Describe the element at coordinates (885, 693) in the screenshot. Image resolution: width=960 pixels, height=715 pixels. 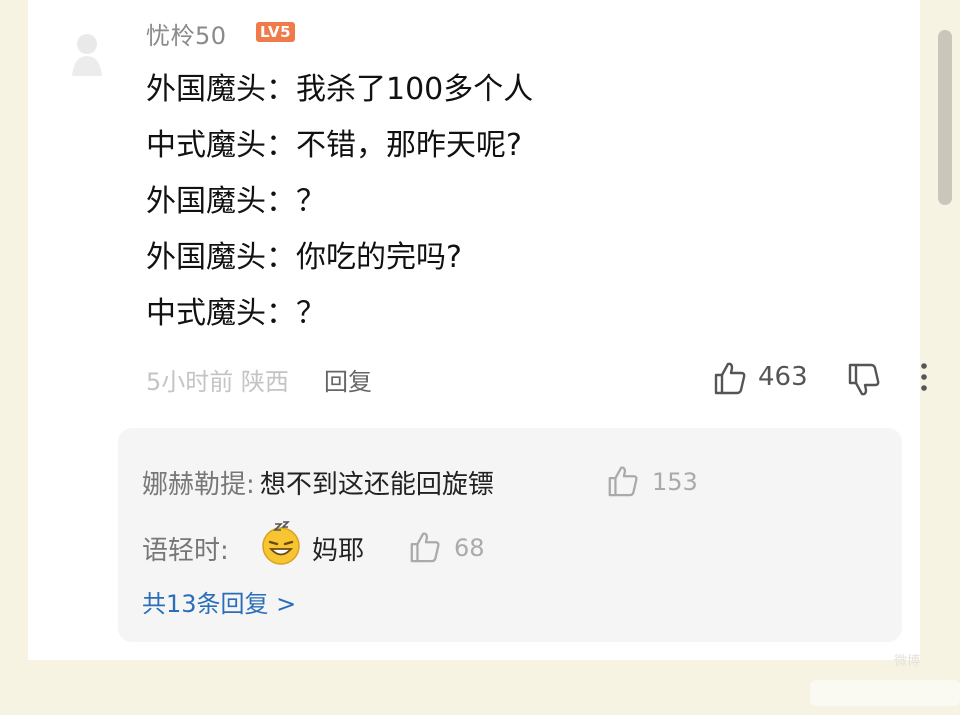
I see `watermark-logo-icon` at that location.